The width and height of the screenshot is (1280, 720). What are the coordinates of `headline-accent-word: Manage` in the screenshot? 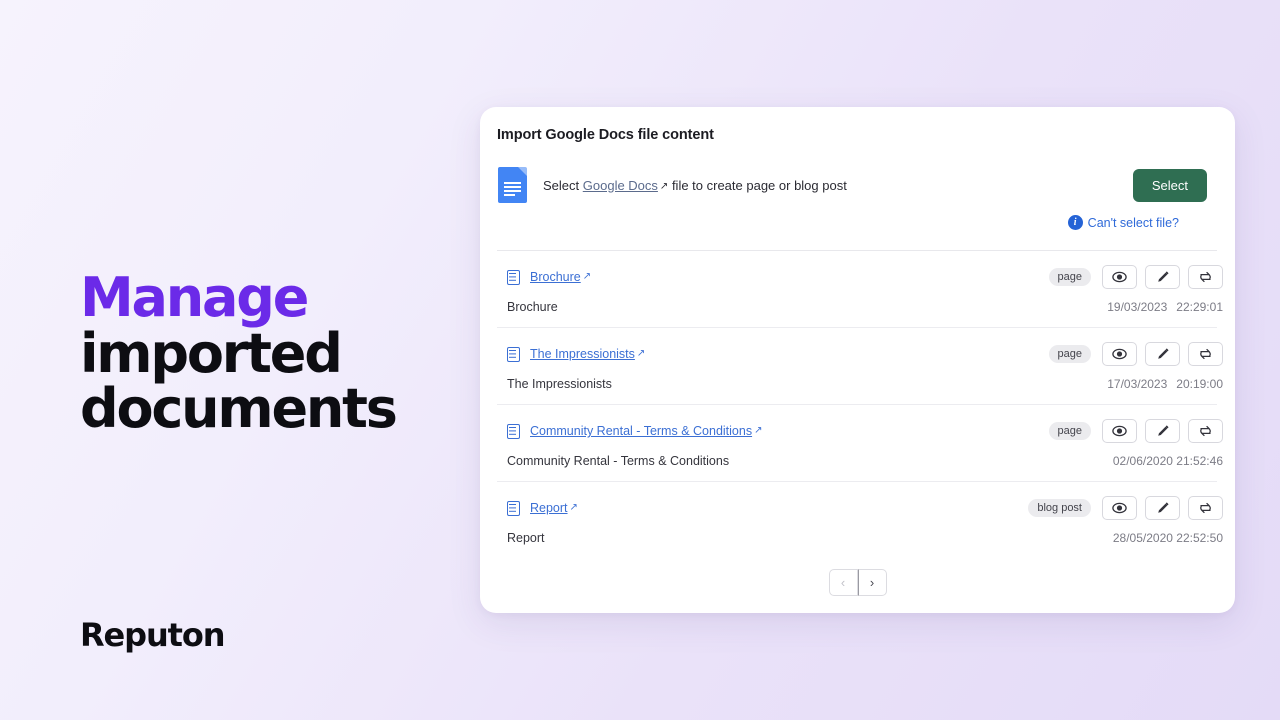 It's located at (194, 297).